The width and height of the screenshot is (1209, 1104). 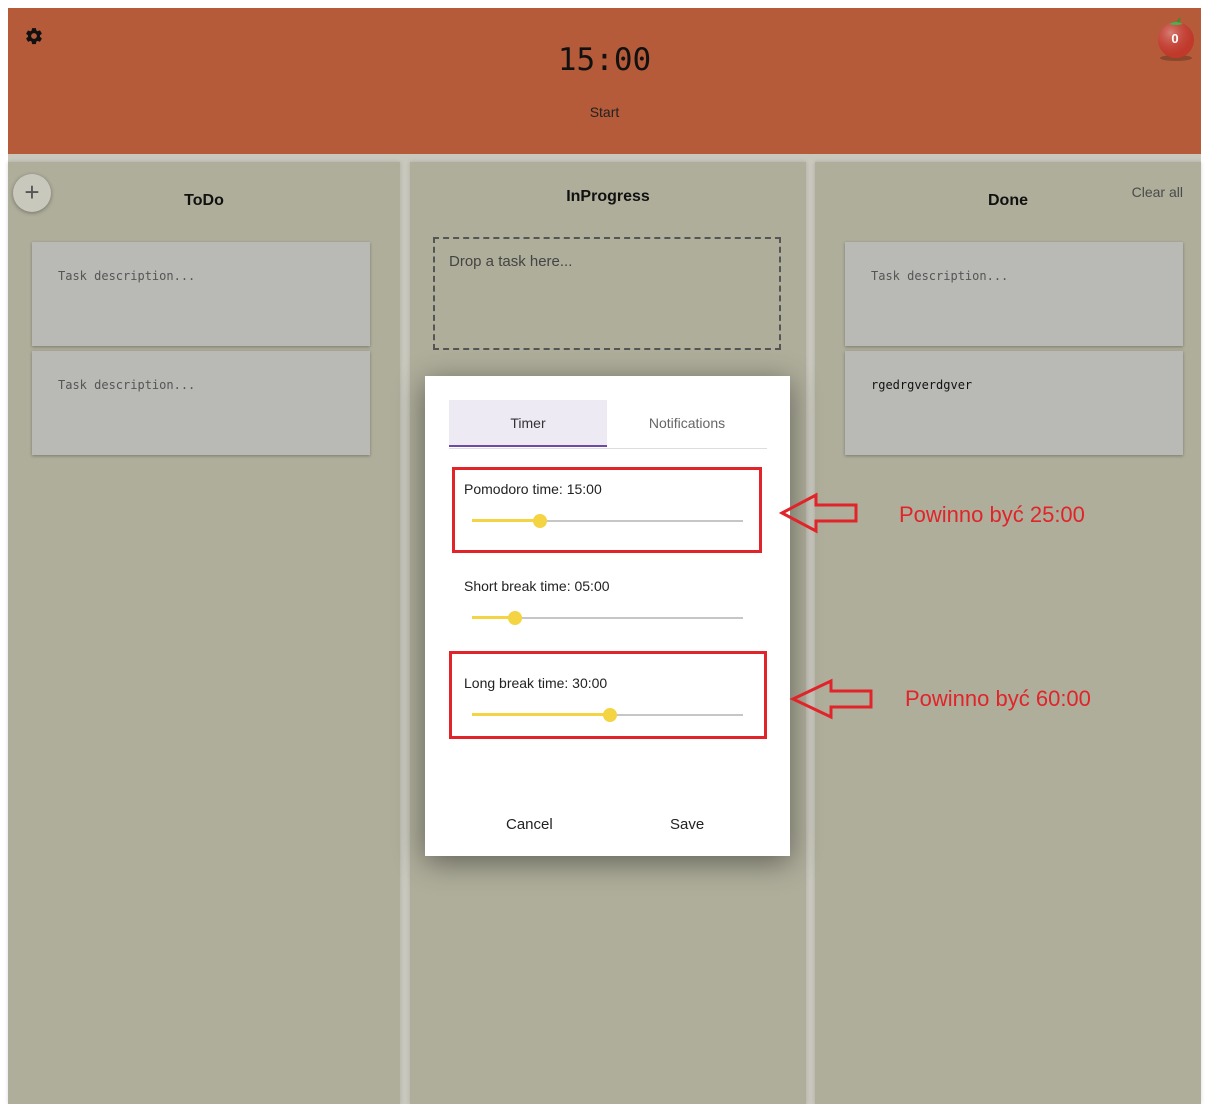 I want to click on save-button: Save, so click(x=687, y=824).